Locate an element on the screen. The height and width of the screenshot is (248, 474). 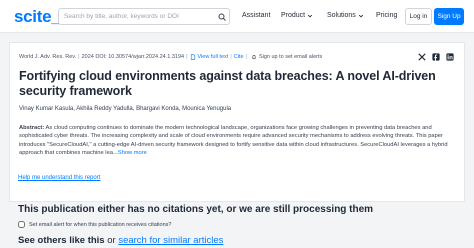
nav-pricing-label: Pricing is located at coordinates (387, 15).